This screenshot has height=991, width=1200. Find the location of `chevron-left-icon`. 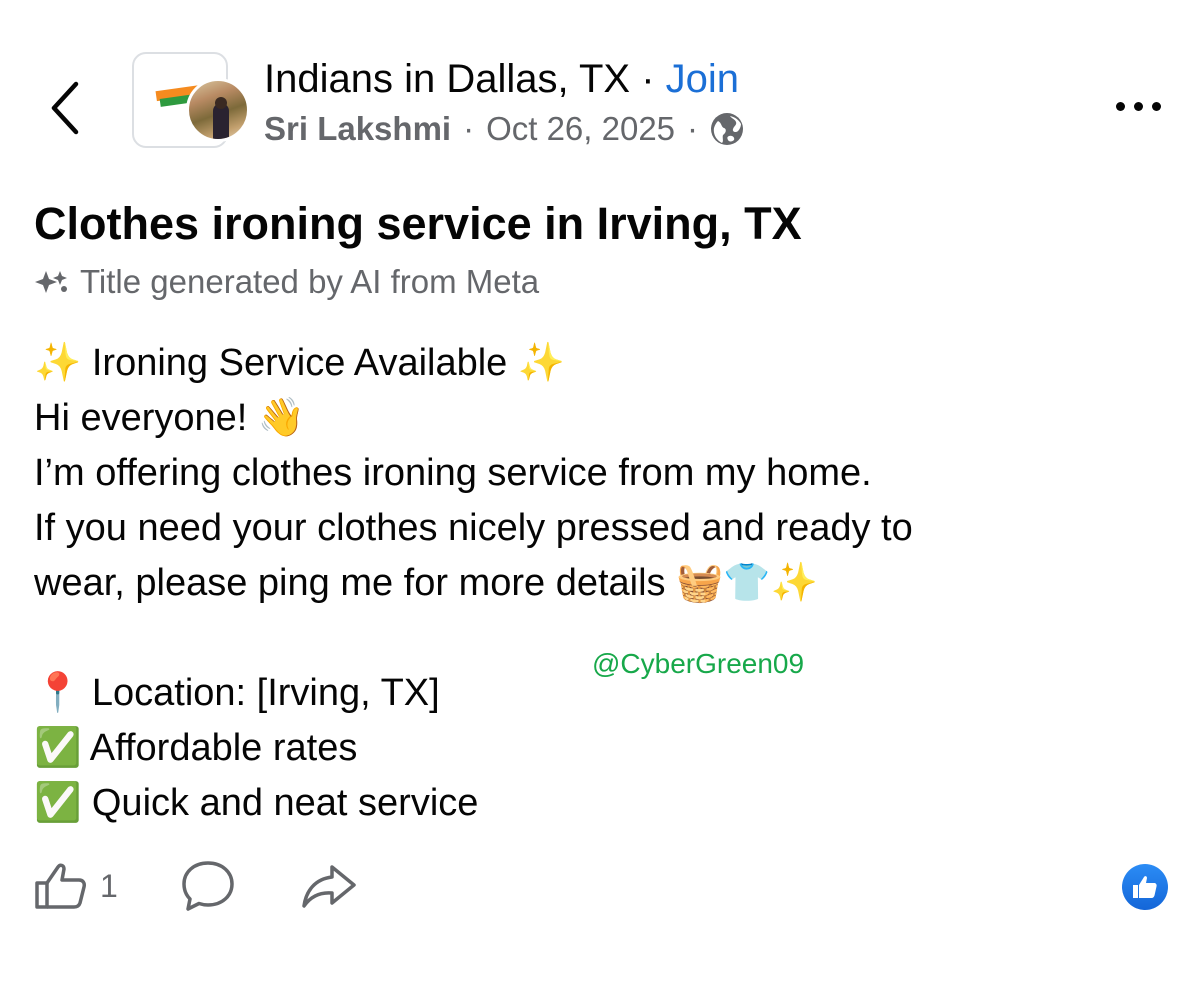

chevron-left-icon is located at coordinates (65, 108).